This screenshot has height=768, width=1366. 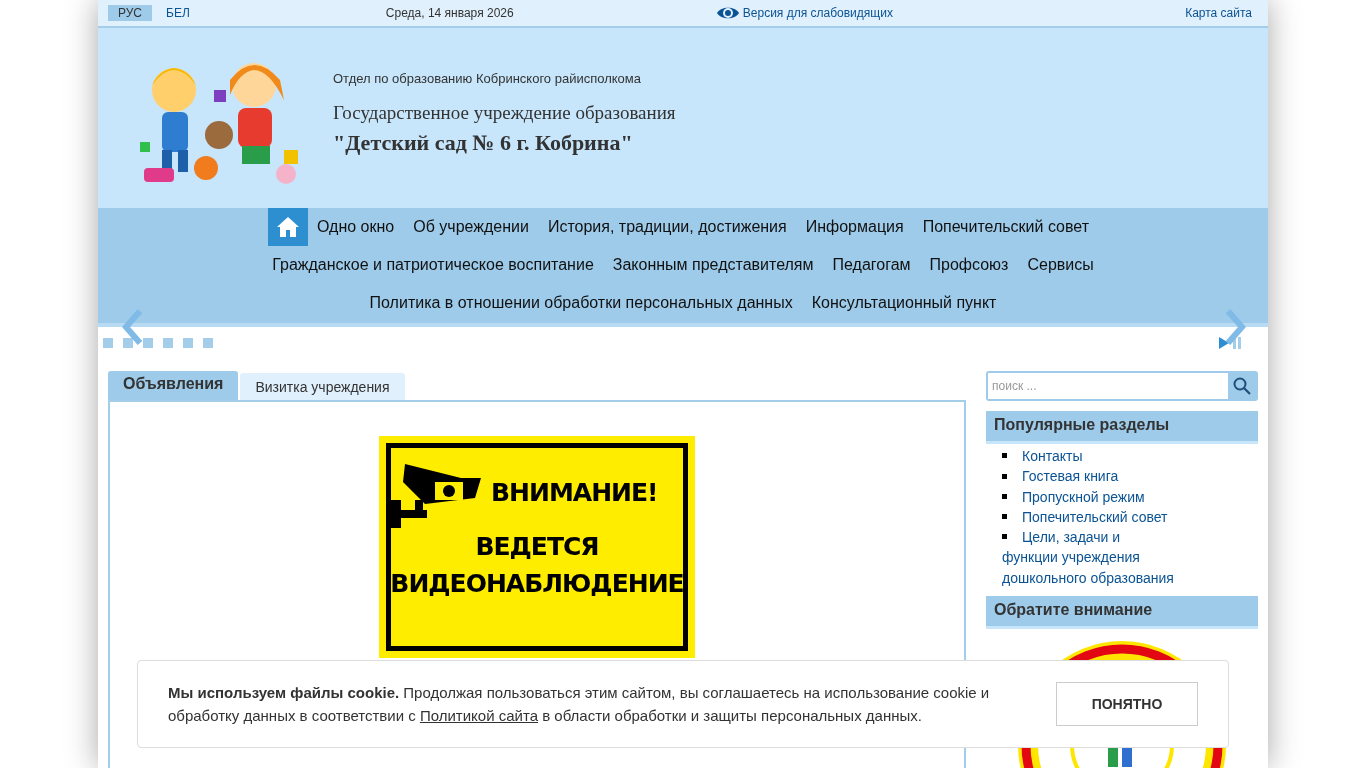 I want to click on play-icon, so click(x=1224, y=343).